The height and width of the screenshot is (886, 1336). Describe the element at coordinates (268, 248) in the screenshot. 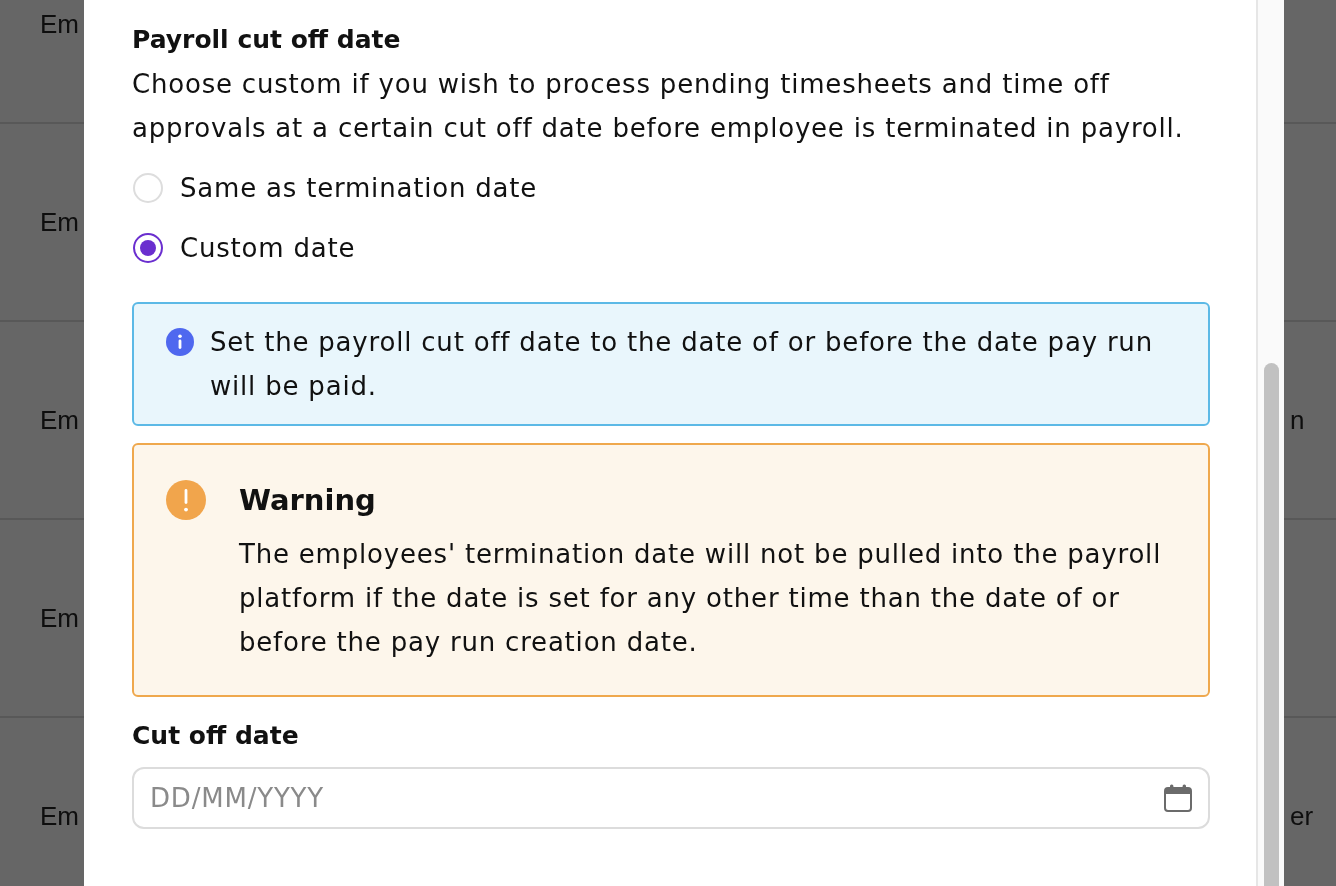

I see `option-label: Custom date` at that location.